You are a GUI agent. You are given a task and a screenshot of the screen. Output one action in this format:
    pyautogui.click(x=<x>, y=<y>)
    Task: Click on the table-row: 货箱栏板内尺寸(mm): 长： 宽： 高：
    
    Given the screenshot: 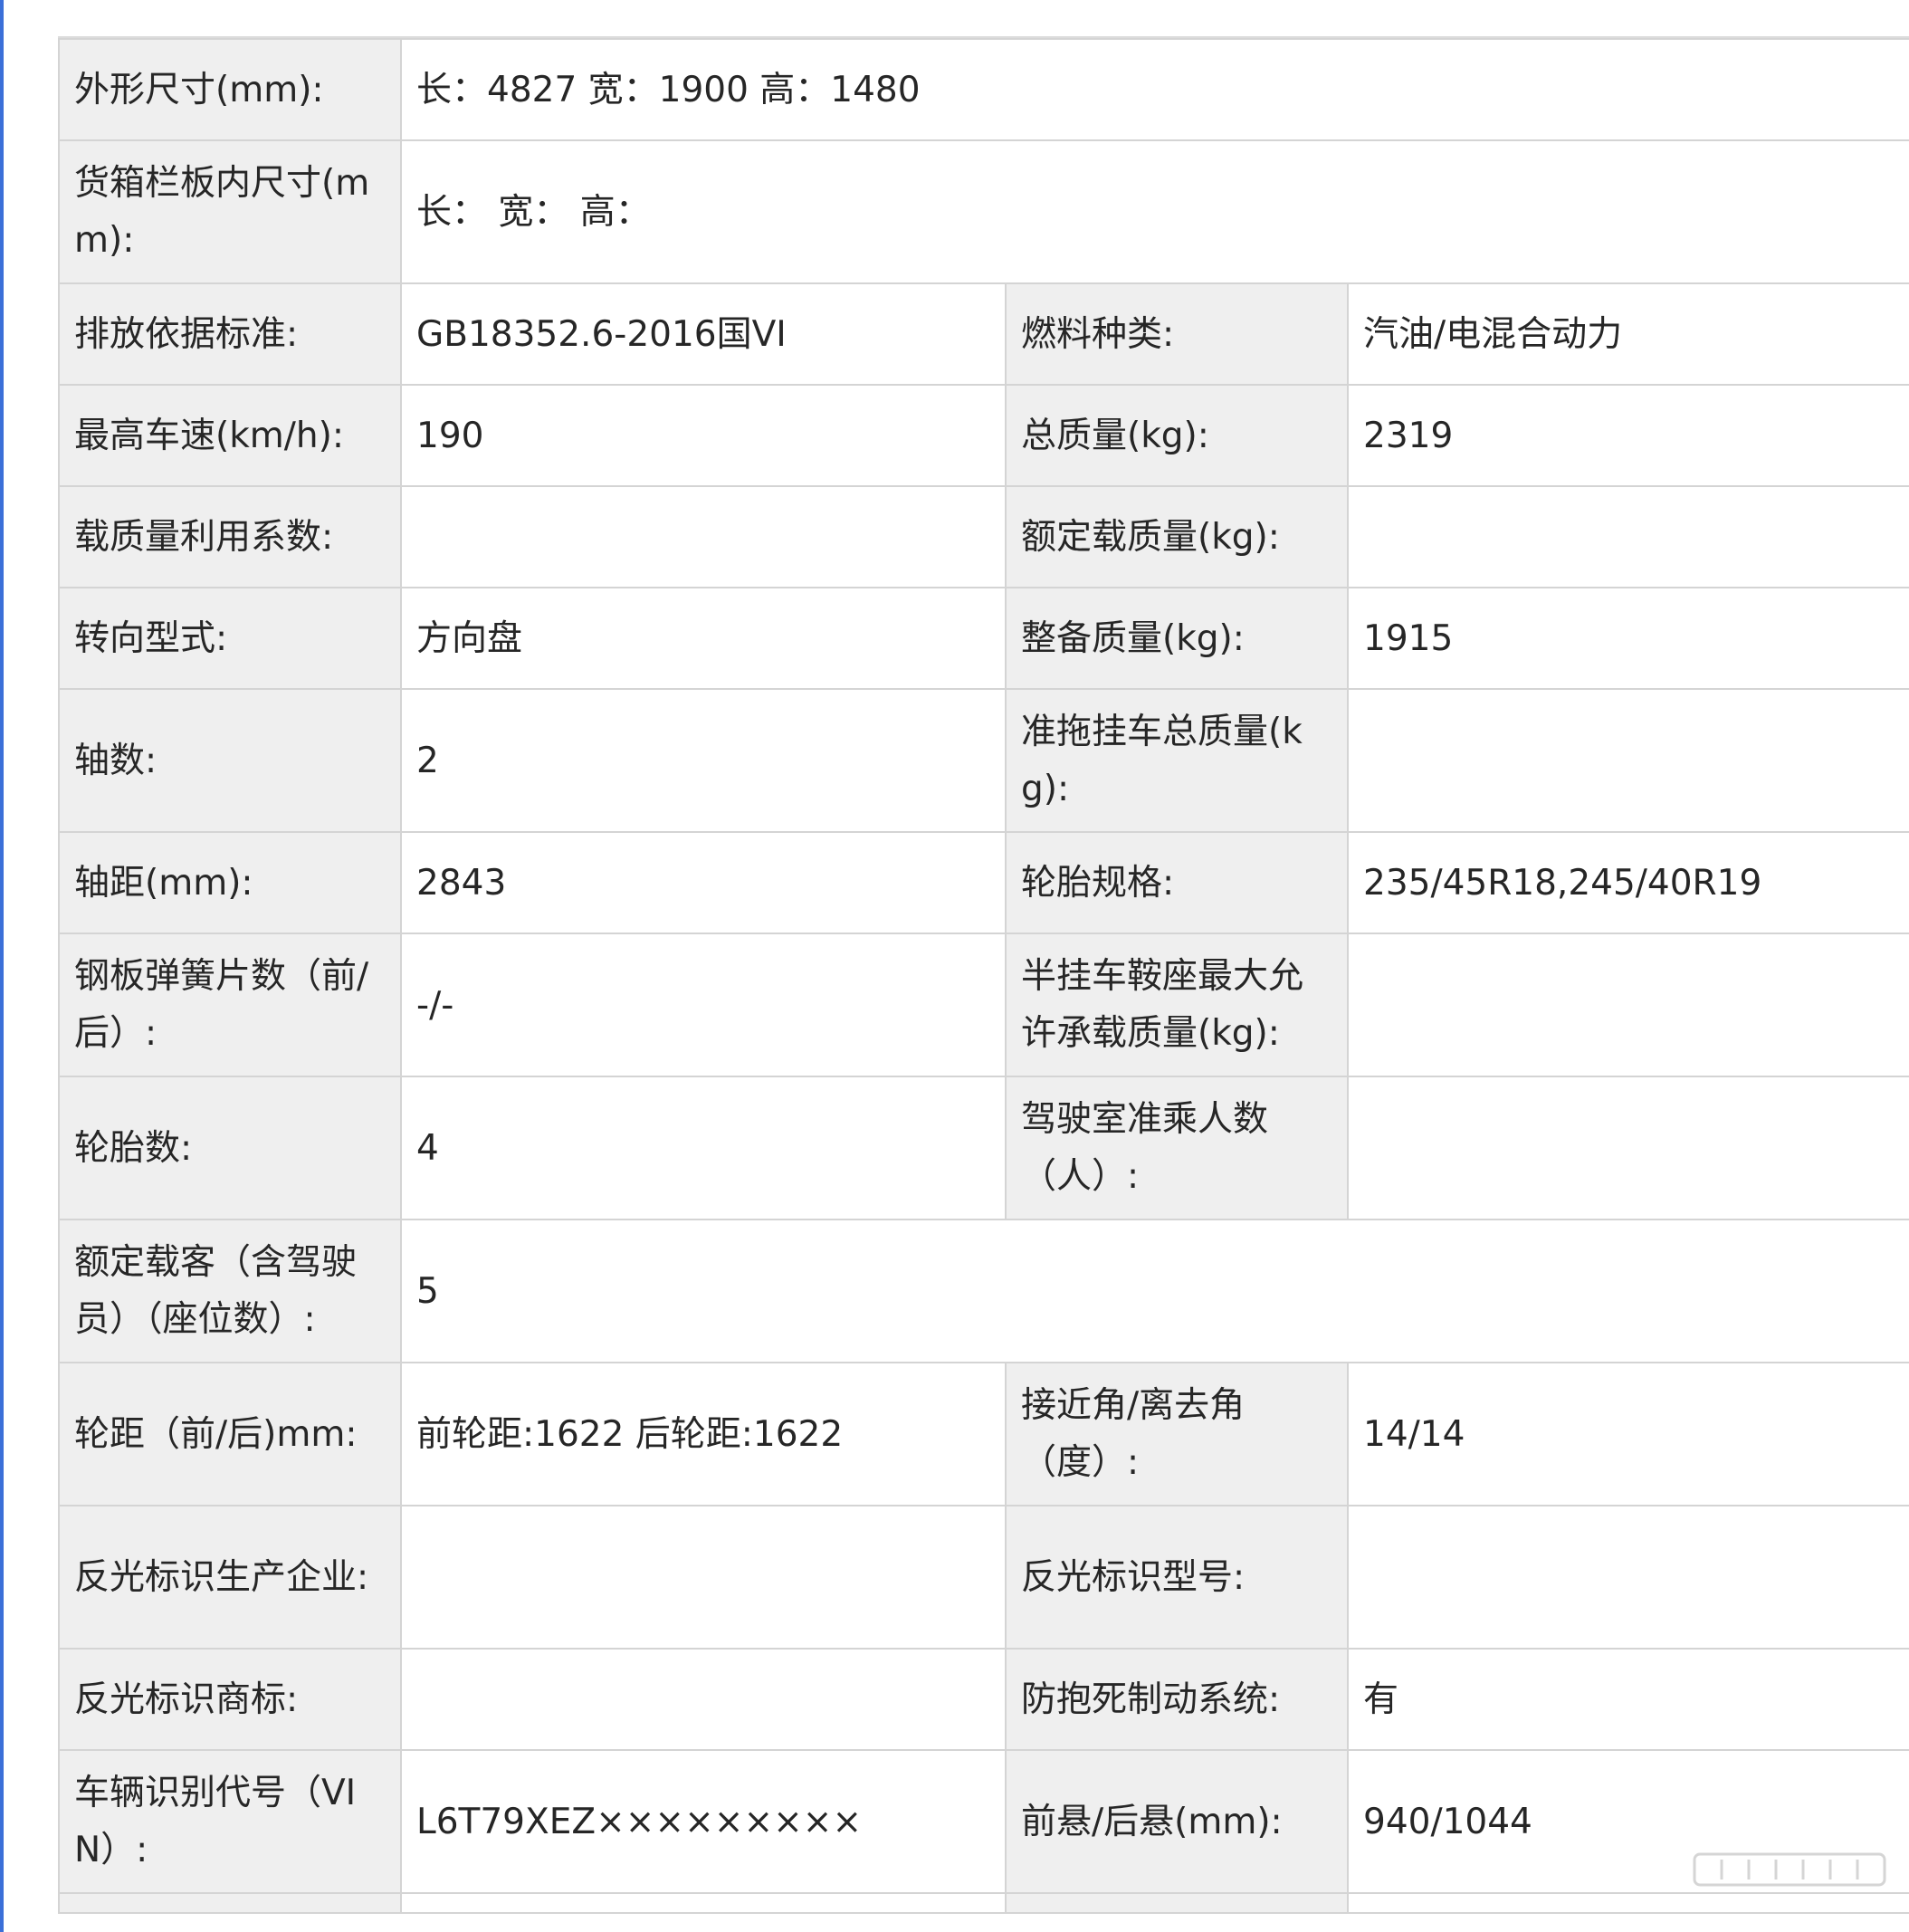 What is the action you would take?
    pyautogui.click(x=983, y=211)
    